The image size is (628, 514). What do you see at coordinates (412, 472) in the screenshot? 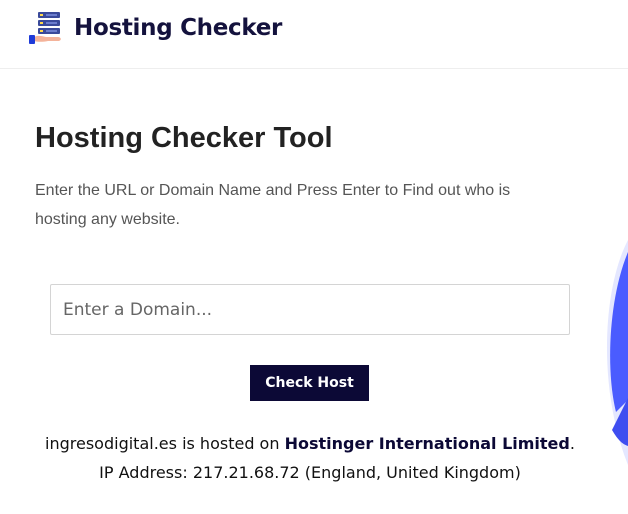
I see `result-ip-location: (England, United Kingdom)` at bounding box center [412, 472].